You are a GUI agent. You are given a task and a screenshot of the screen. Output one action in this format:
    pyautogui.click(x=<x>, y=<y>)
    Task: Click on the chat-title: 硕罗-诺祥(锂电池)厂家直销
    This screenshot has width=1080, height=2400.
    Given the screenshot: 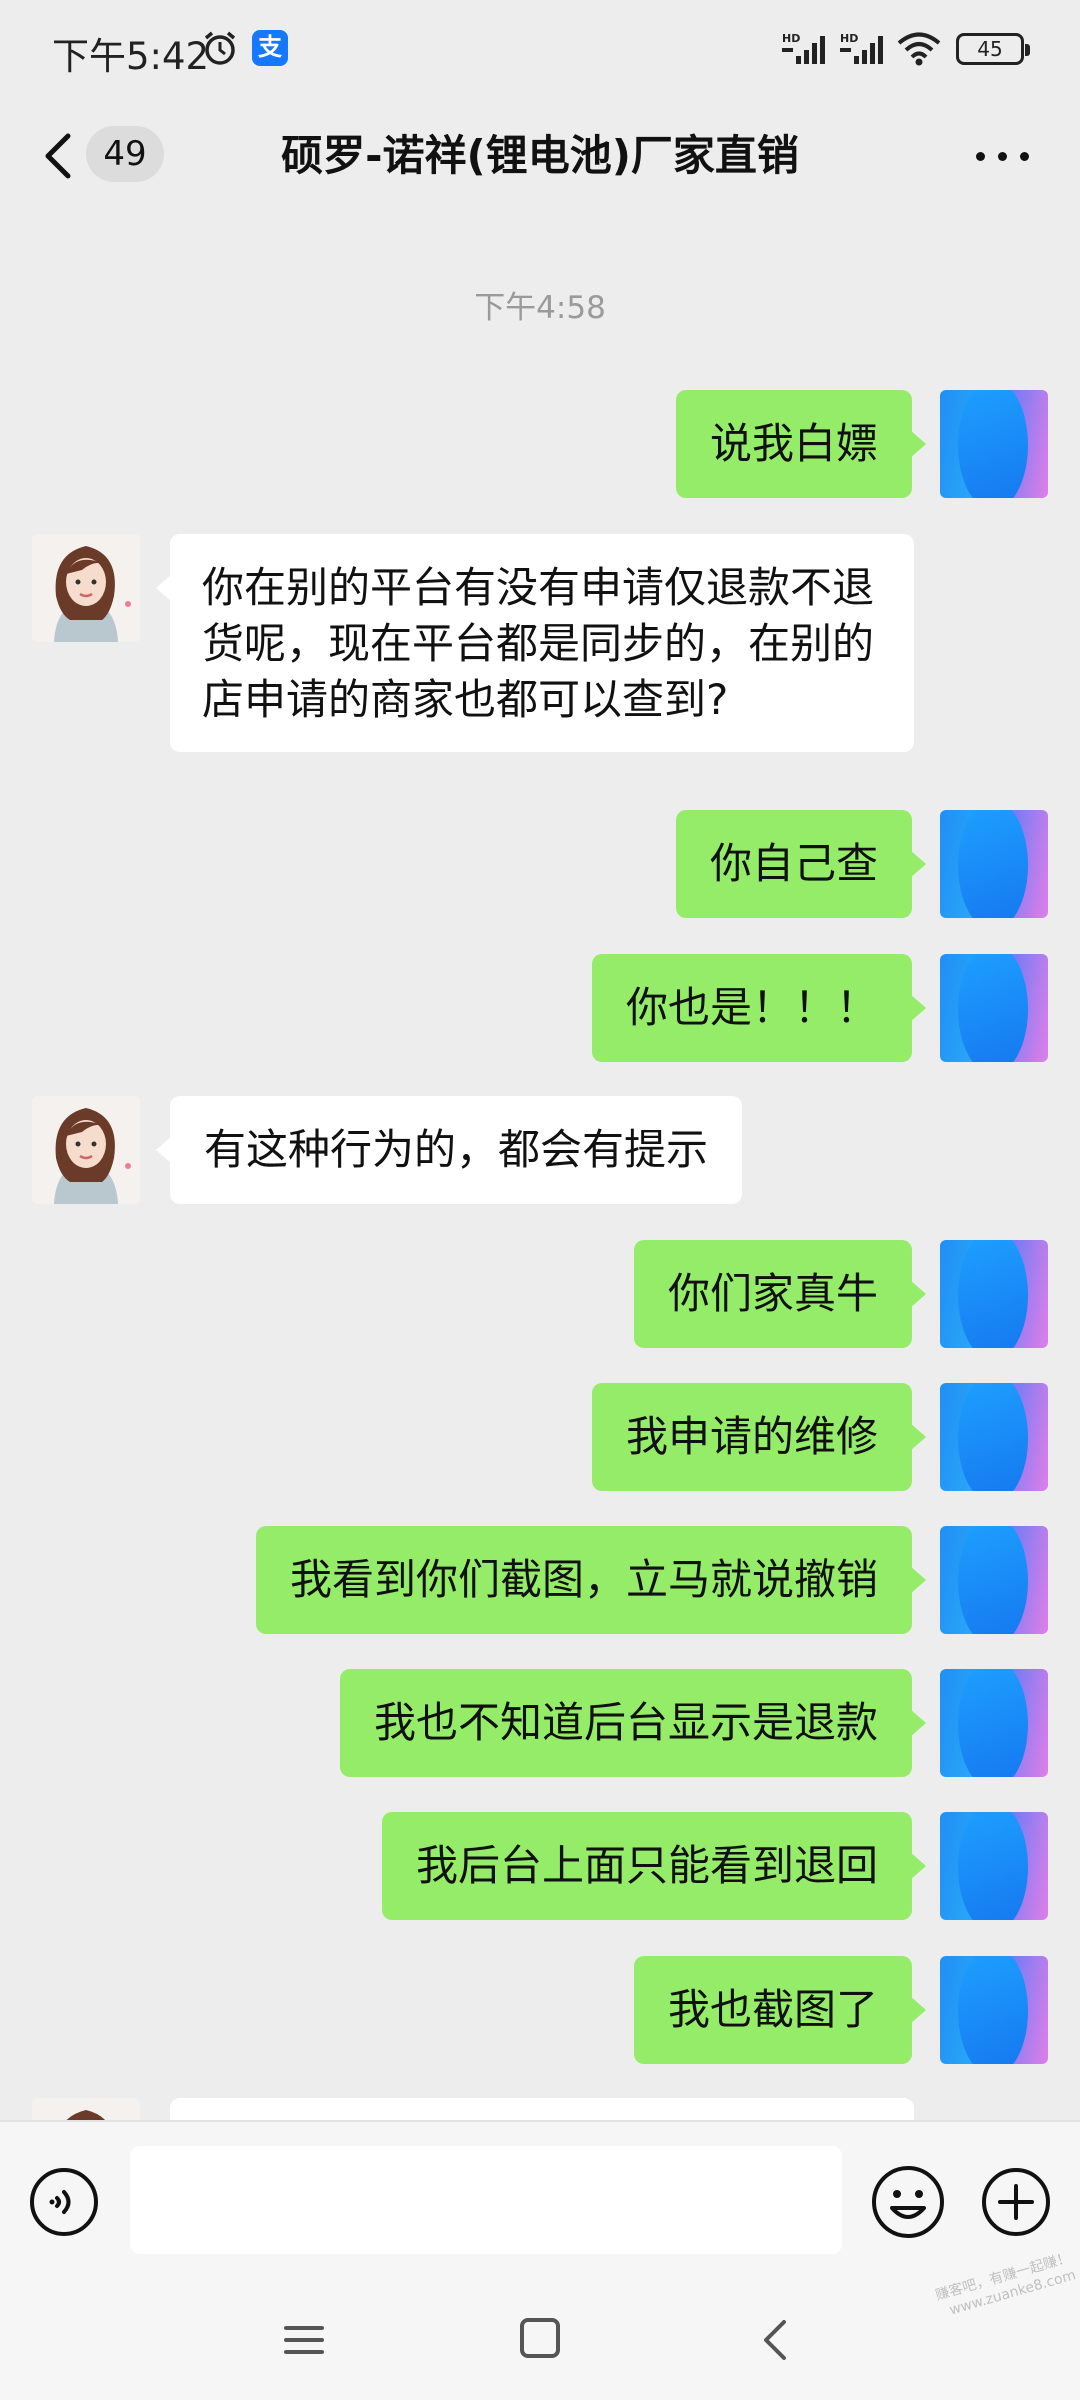 What is the action you would take?
    pyautogui.click(x=540, y=155)
    